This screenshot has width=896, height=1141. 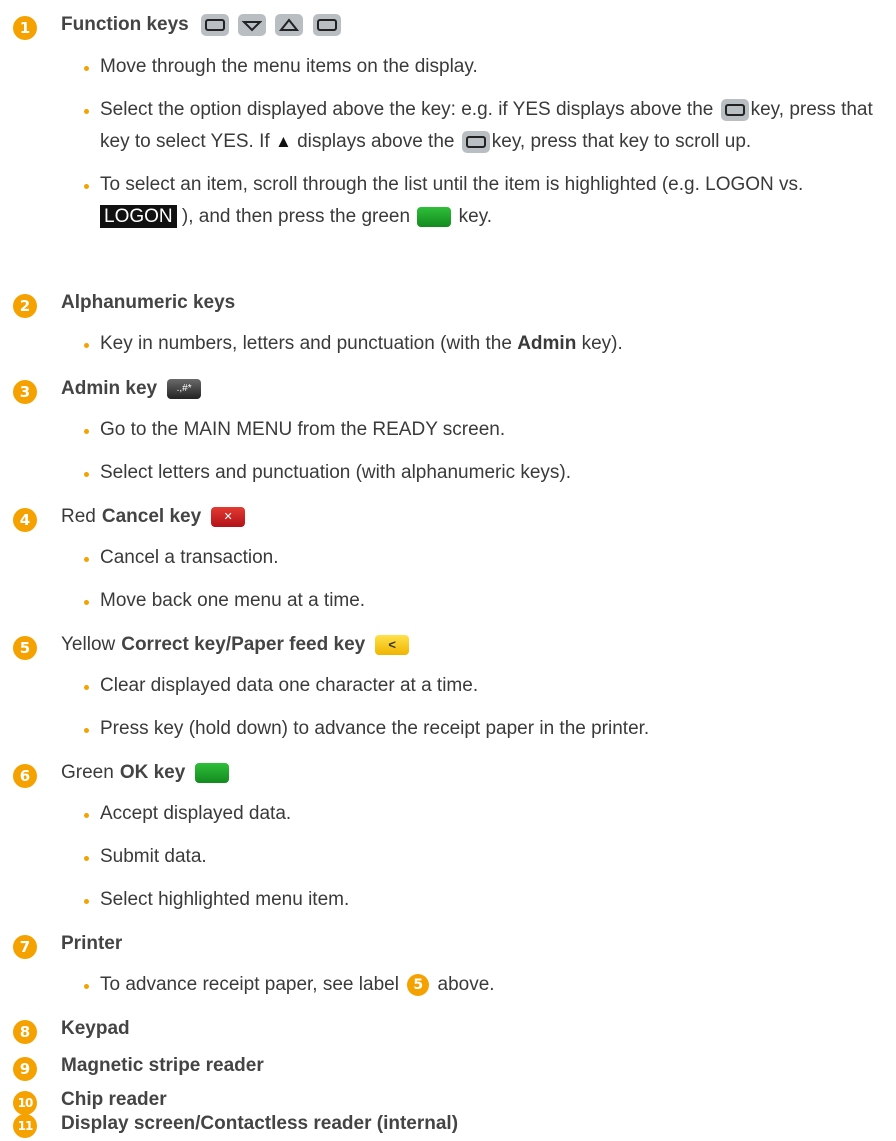 I want to click on section-heading: Magnetic stripe reader, so click(x=162, y=1066).